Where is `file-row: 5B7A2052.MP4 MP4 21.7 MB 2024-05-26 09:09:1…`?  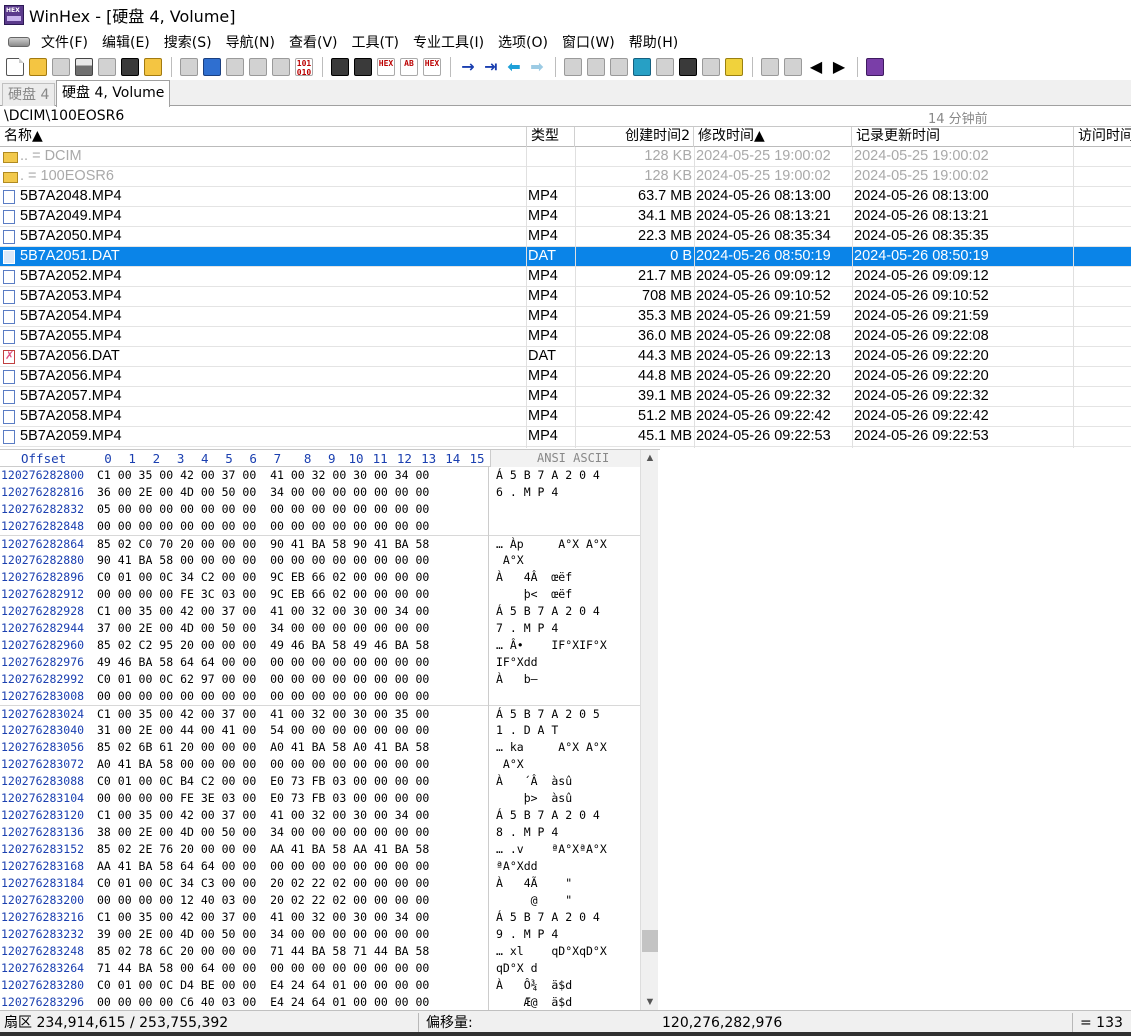 file-row: 5B7A2052.MP4 MP4 21.7 MB 2024-05-26 09:09:1… is located at coordinates (565, 277).